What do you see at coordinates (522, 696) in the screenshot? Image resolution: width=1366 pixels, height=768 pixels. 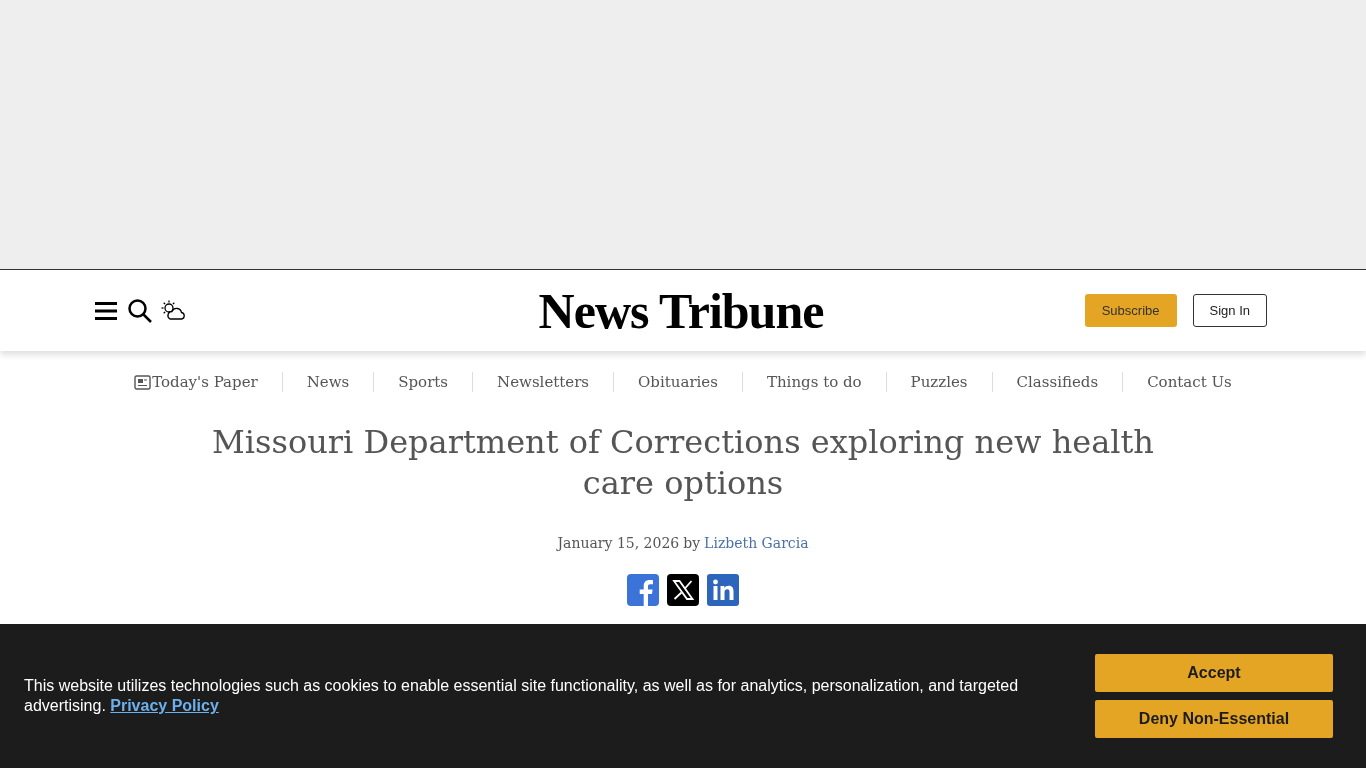 I see `cookie-notice: This website utilizes technologies such as cookies to enable essential site functionality, as well as for analytics, personalization, and targeted advertising. Privacy Policy` at bounding box center [522, 696].